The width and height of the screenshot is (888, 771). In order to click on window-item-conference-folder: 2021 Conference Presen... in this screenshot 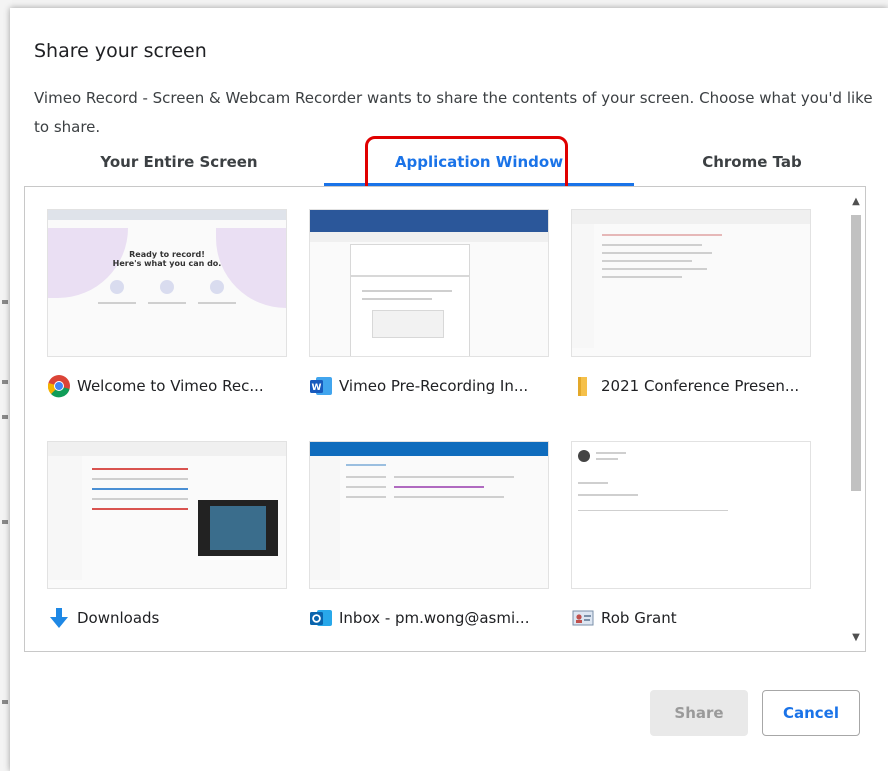, I will do `click(702, 309)`.